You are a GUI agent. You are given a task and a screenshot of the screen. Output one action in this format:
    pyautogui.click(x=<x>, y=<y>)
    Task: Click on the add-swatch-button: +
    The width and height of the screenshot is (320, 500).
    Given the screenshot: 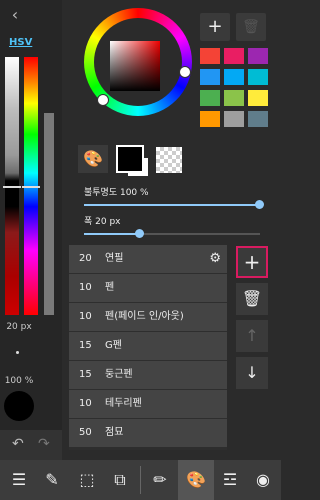 What is the action you would take?
    pyautogui.click(x=215, y=27)
    